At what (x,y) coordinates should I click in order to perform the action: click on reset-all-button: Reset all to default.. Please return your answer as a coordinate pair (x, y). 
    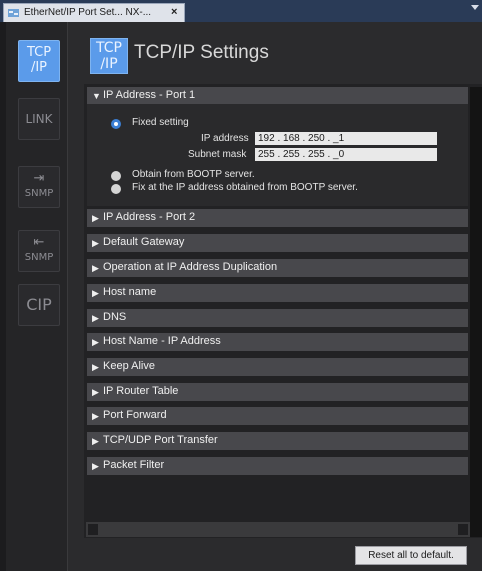
    Looking at the image, I should click on (411, 555).